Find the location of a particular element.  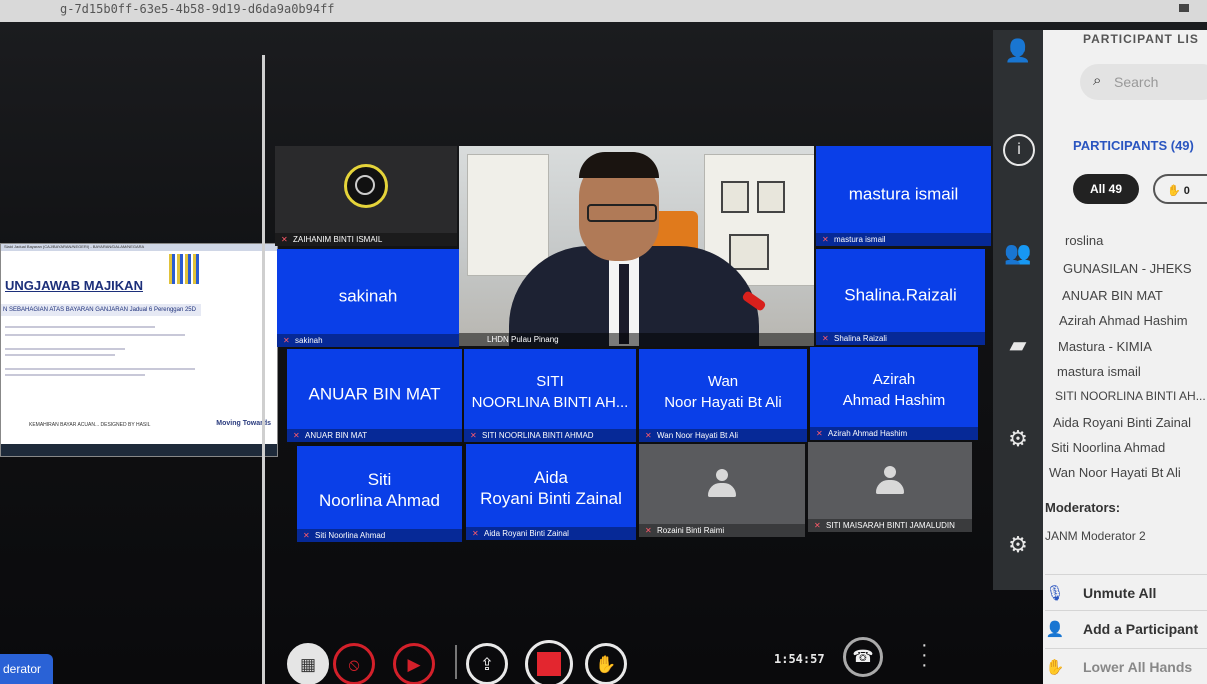

tile-name: Siti Noorlina Ahmad is located at coordinates (379, 489).